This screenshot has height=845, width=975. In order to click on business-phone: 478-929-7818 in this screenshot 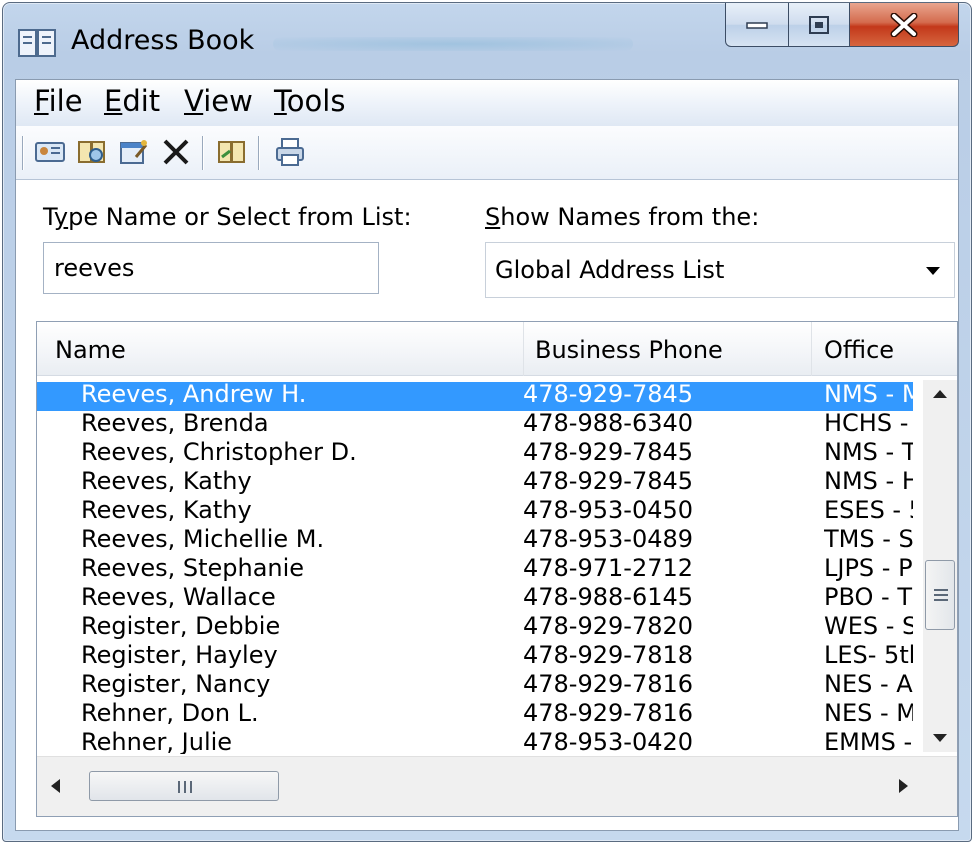, I will do `click(608, 655)`.